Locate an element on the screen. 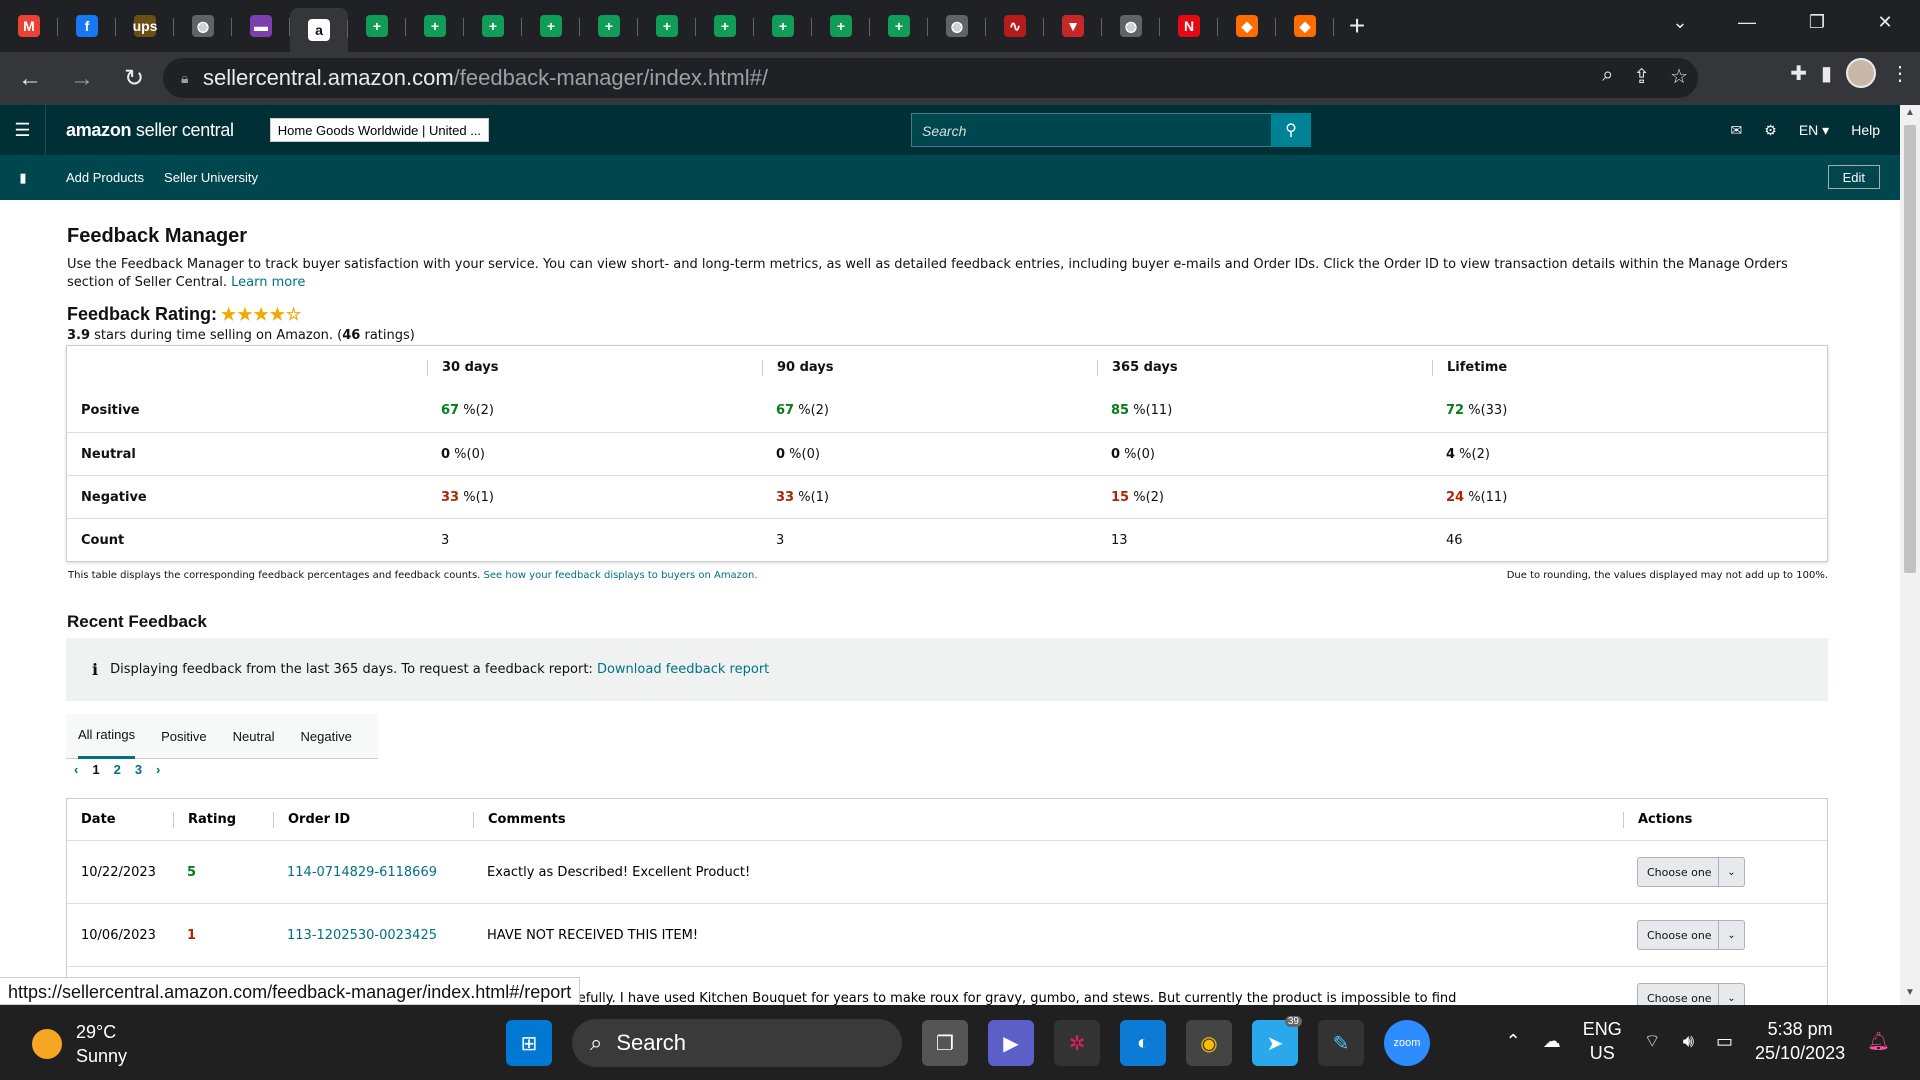  order-id-link: 113-1202530-0023425 is located at coordinates (373, 935).